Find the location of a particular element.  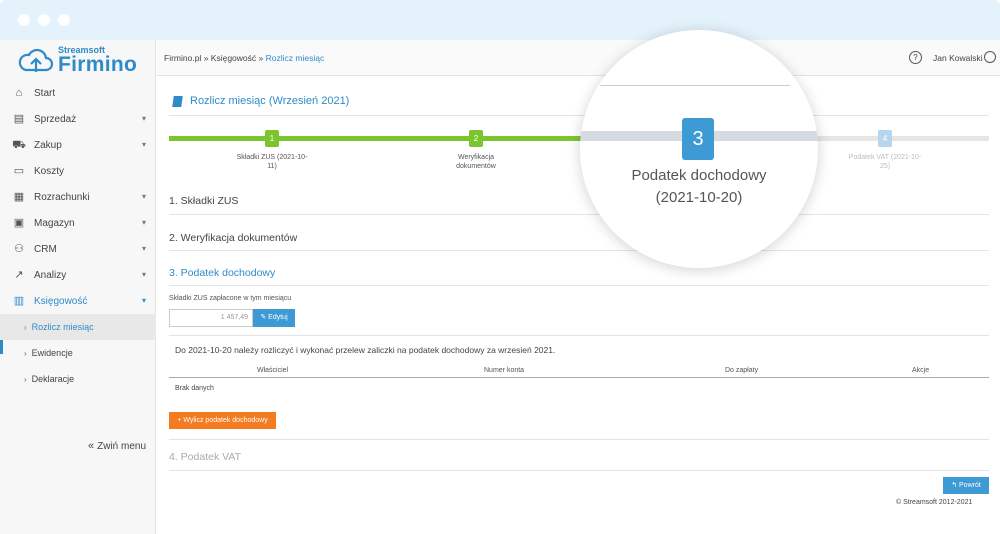

stepper-track-done is located at coordinates (375, 138).